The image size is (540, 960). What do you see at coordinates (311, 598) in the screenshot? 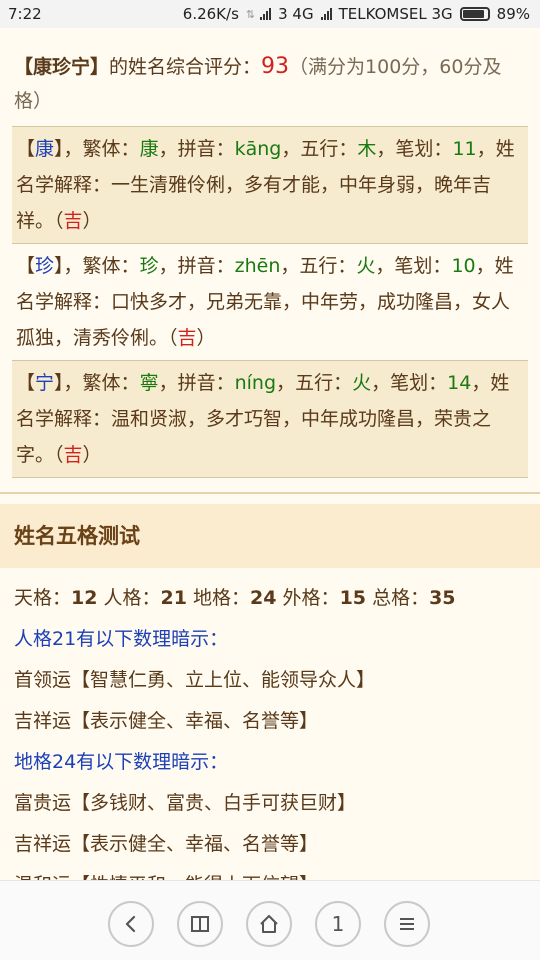
I see `wai-label: 外格：` at bounding box center [311, 598].